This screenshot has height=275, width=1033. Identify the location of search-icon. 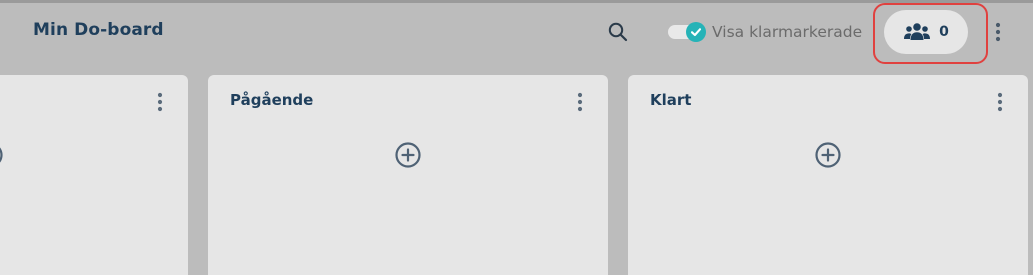
(618, 32).